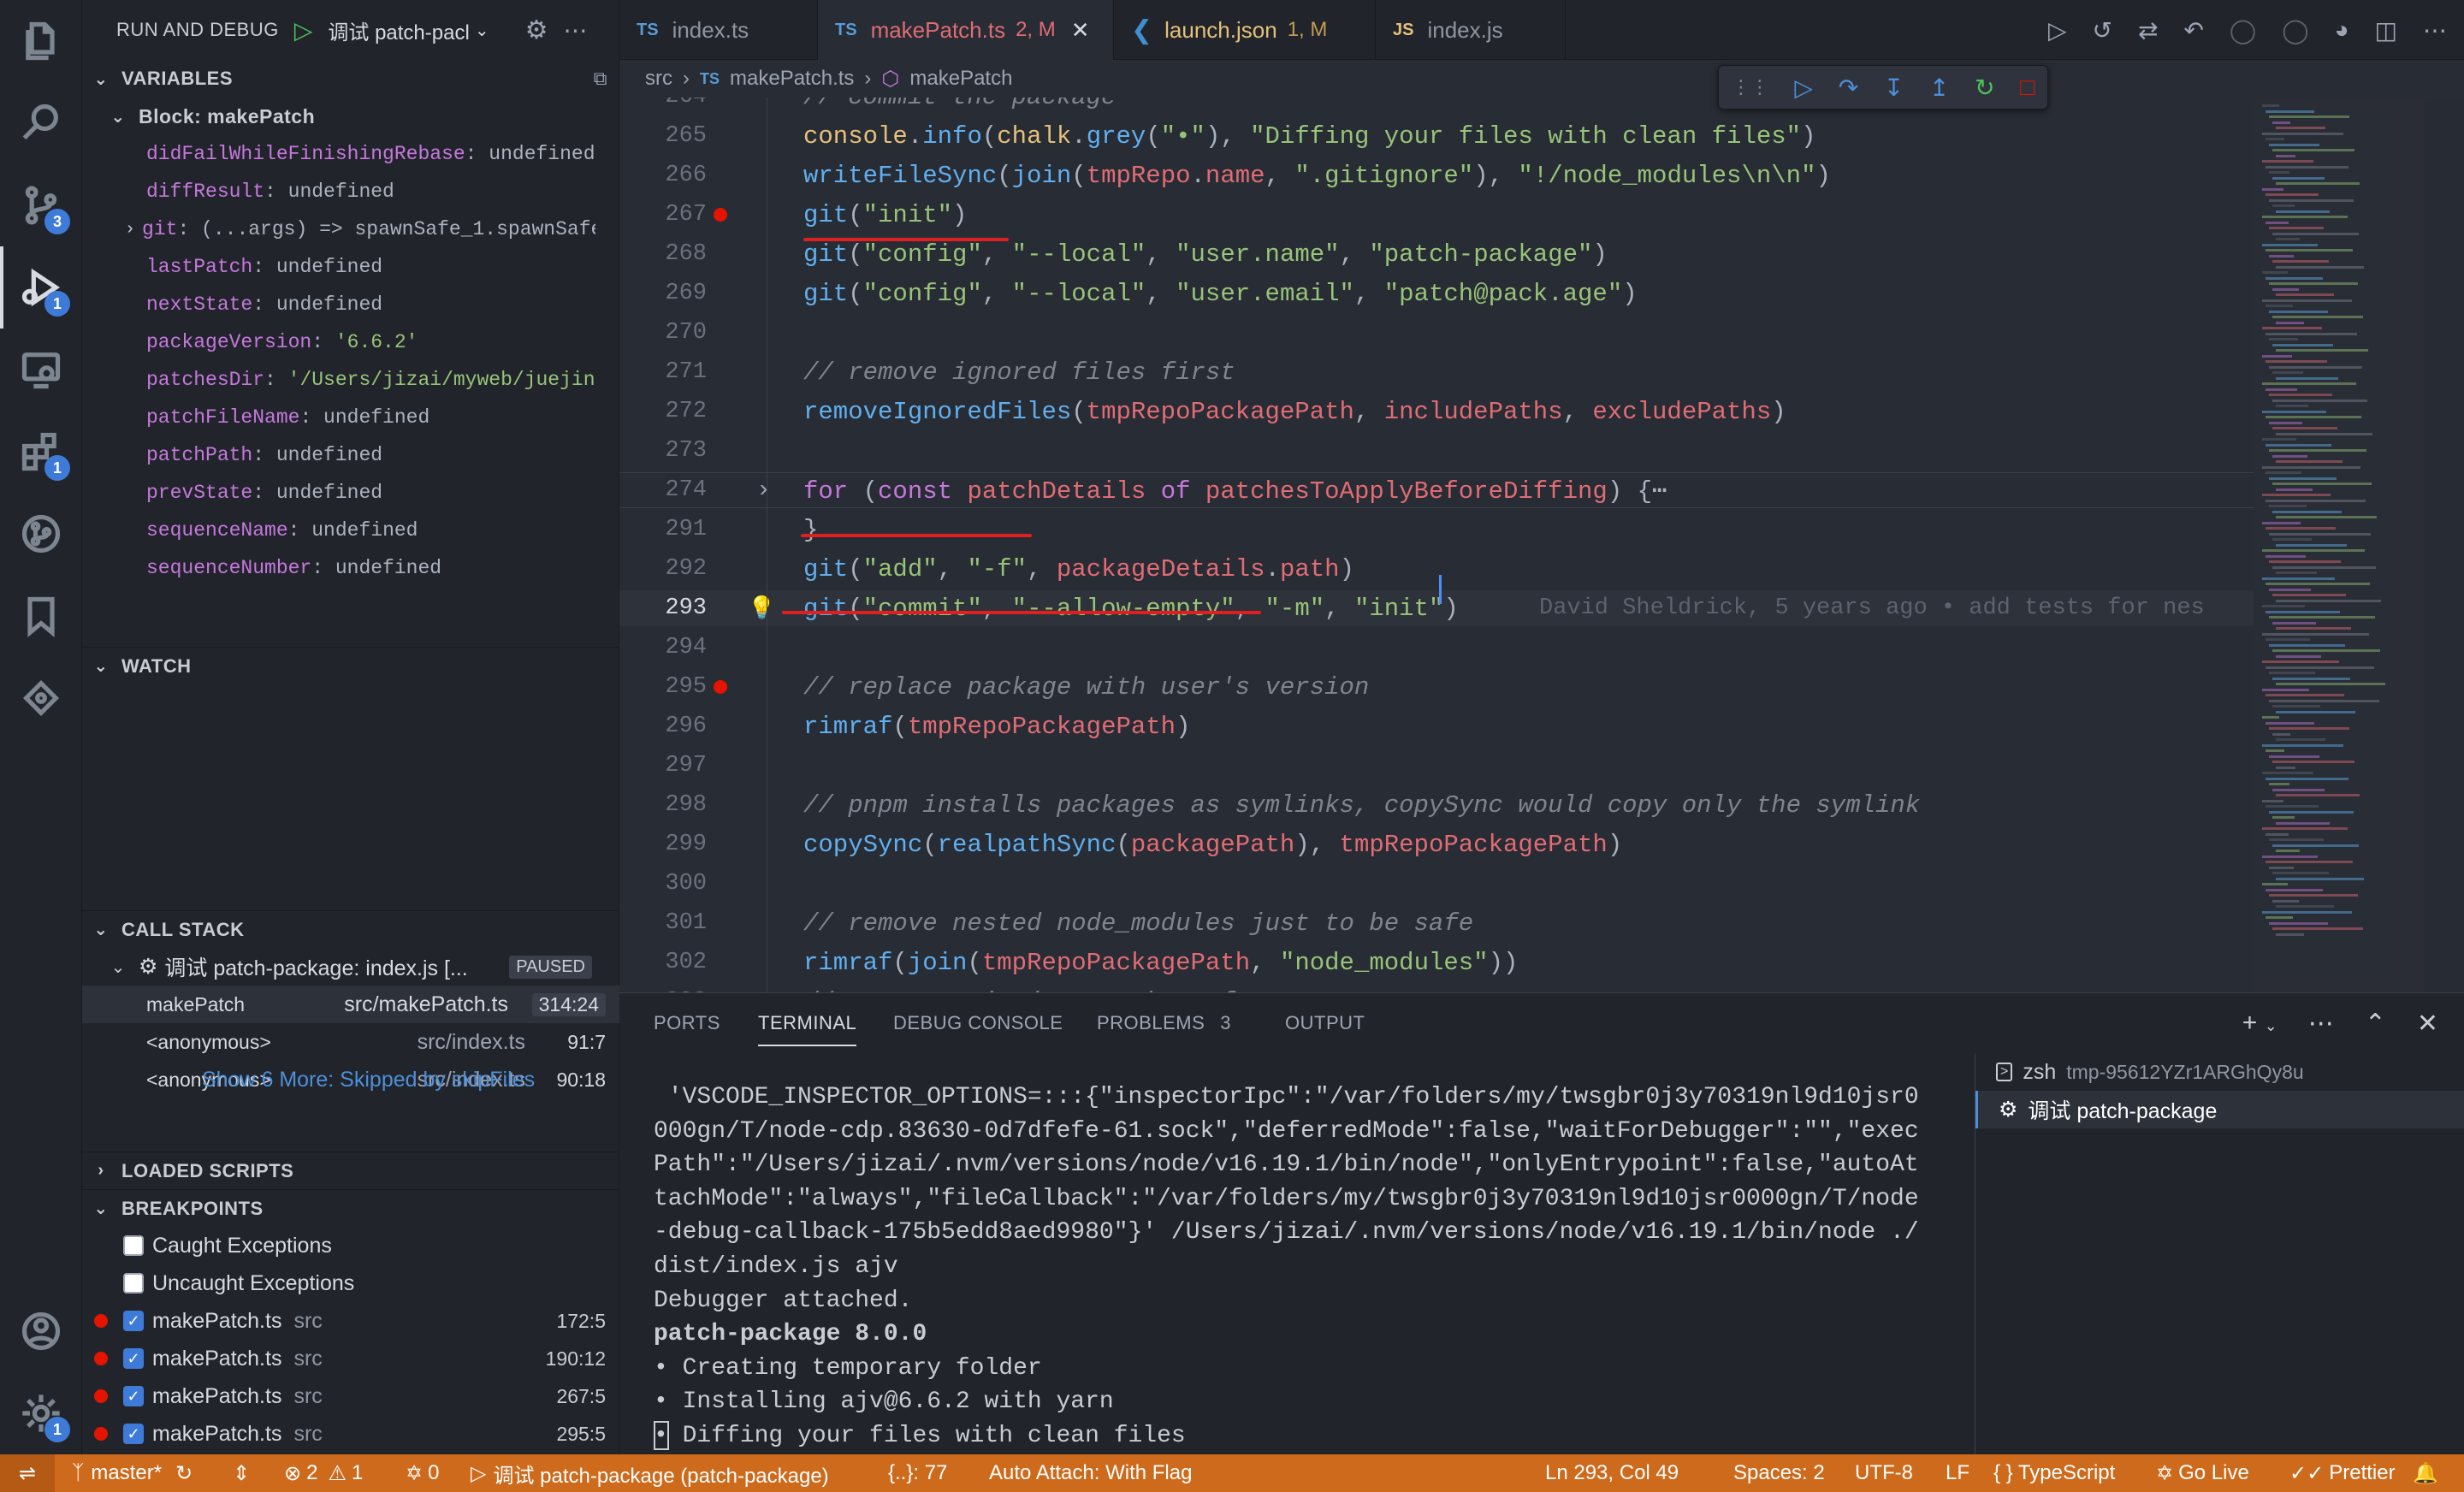 This screenshot has height=1492, width=2464. I want to click on step-into-icon: ↧, so click(1894, 88).